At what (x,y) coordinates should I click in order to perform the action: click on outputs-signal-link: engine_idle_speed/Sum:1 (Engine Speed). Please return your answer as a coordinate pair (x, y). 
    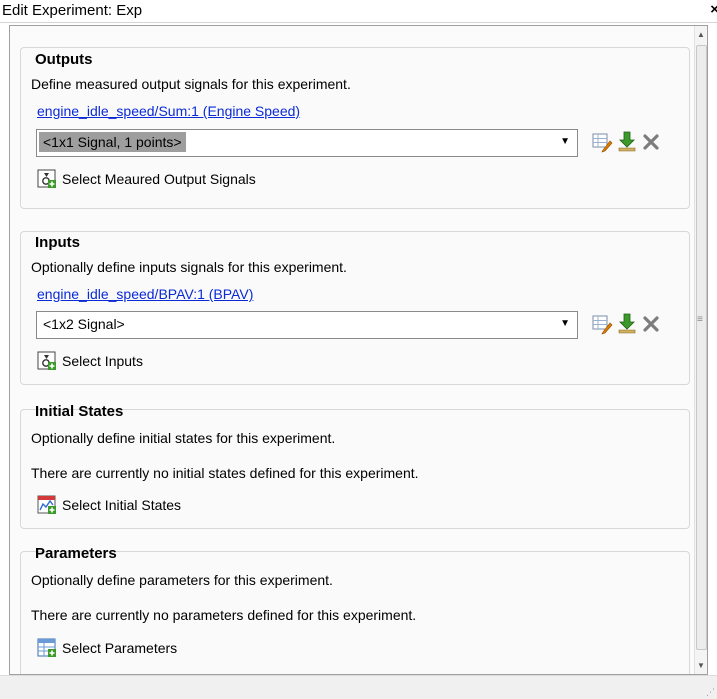
    Looking at the image, I should click on (168, 111).